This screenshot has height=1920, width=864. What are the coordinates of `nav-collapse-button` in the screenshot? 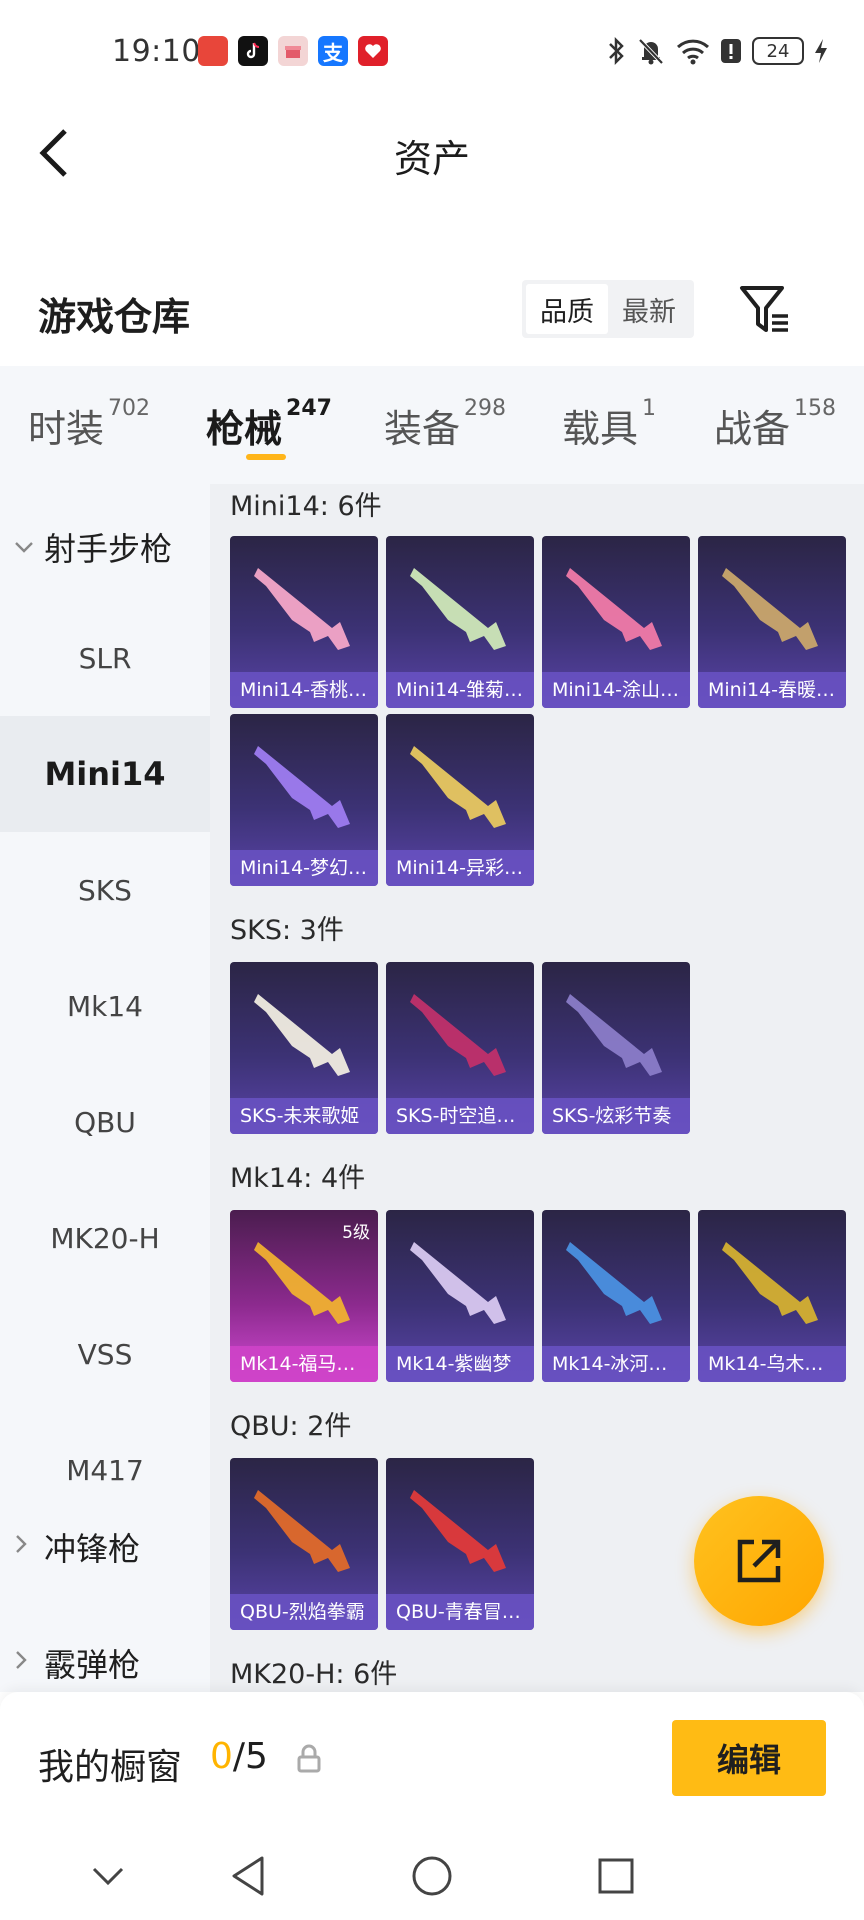 It's located at (108, 1876).